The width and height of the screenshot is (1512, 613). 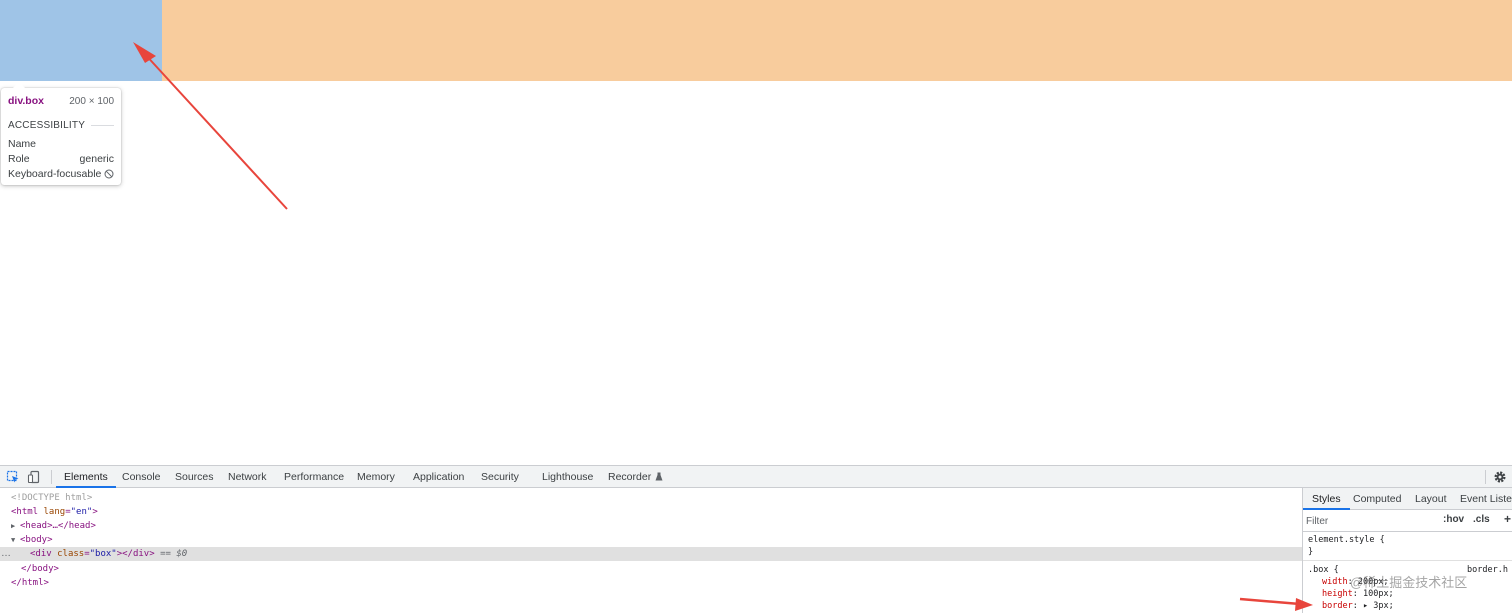 I want to click on tag-open: <html, so click(x=25, y=512).